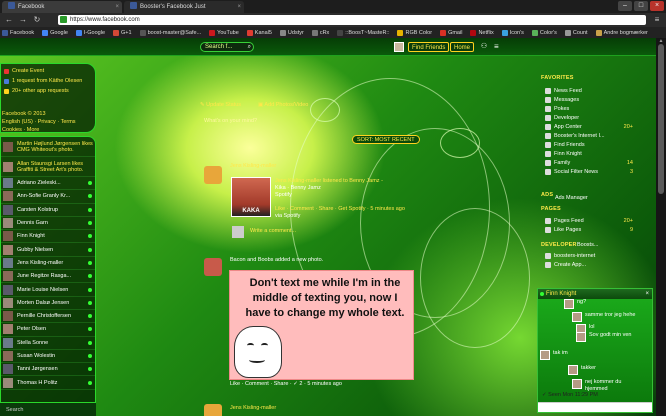 Image resolution: width=666 pixels, height=416 pixels. I want to click on close-window-icon: ×, so click(657, 6).